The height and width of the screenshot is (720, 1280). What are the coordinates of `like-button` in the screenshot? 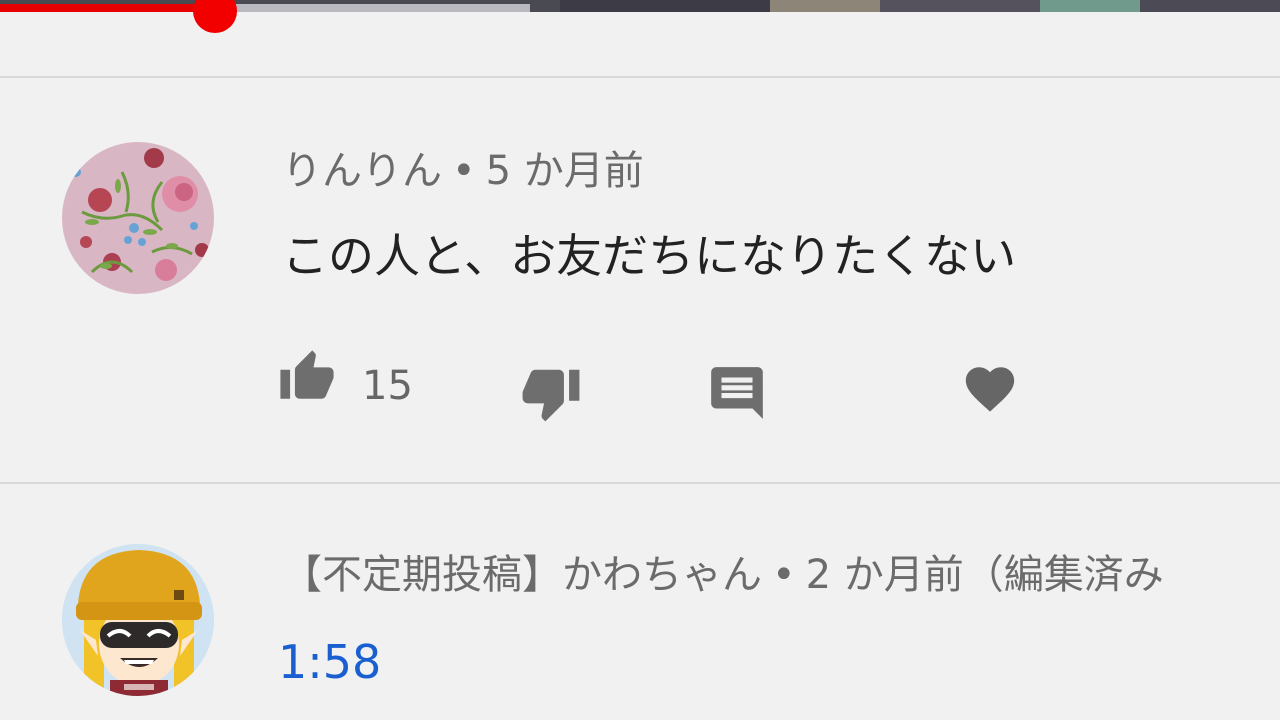 It's located at (307, 377).